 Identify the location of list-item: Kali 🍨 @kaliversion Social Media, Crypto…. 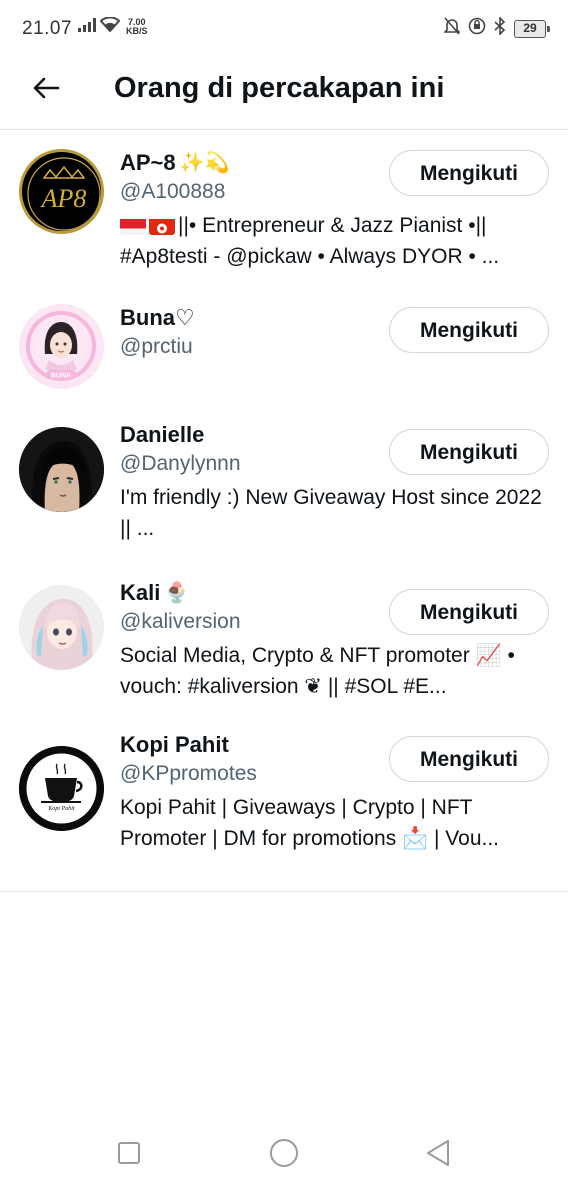
(284, 647).